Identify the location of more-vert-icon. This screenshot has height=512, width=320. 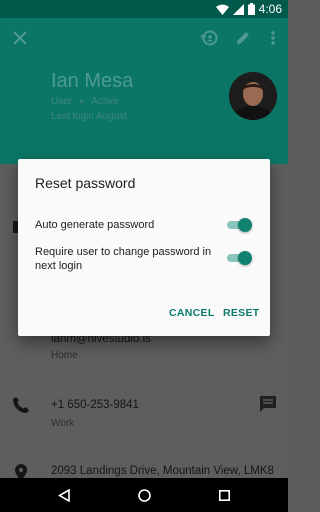
(273, 38).